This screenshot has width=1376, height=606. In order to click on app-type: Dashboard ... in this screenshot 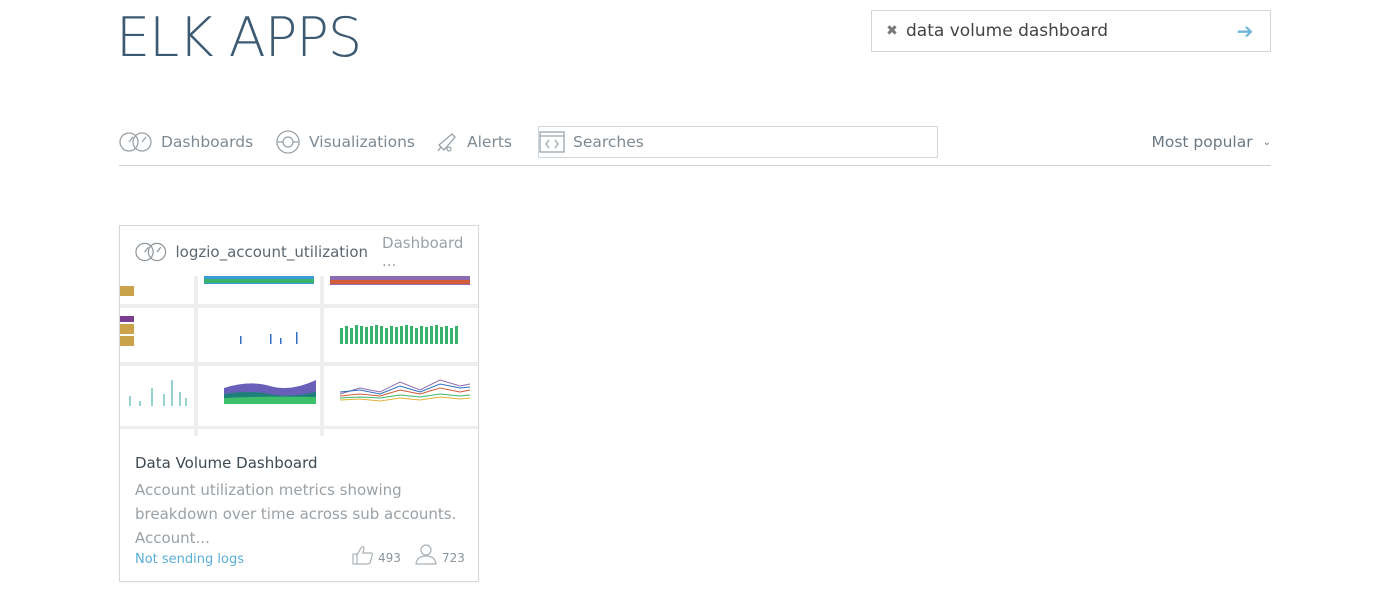, I will do `click(423, 252)`.